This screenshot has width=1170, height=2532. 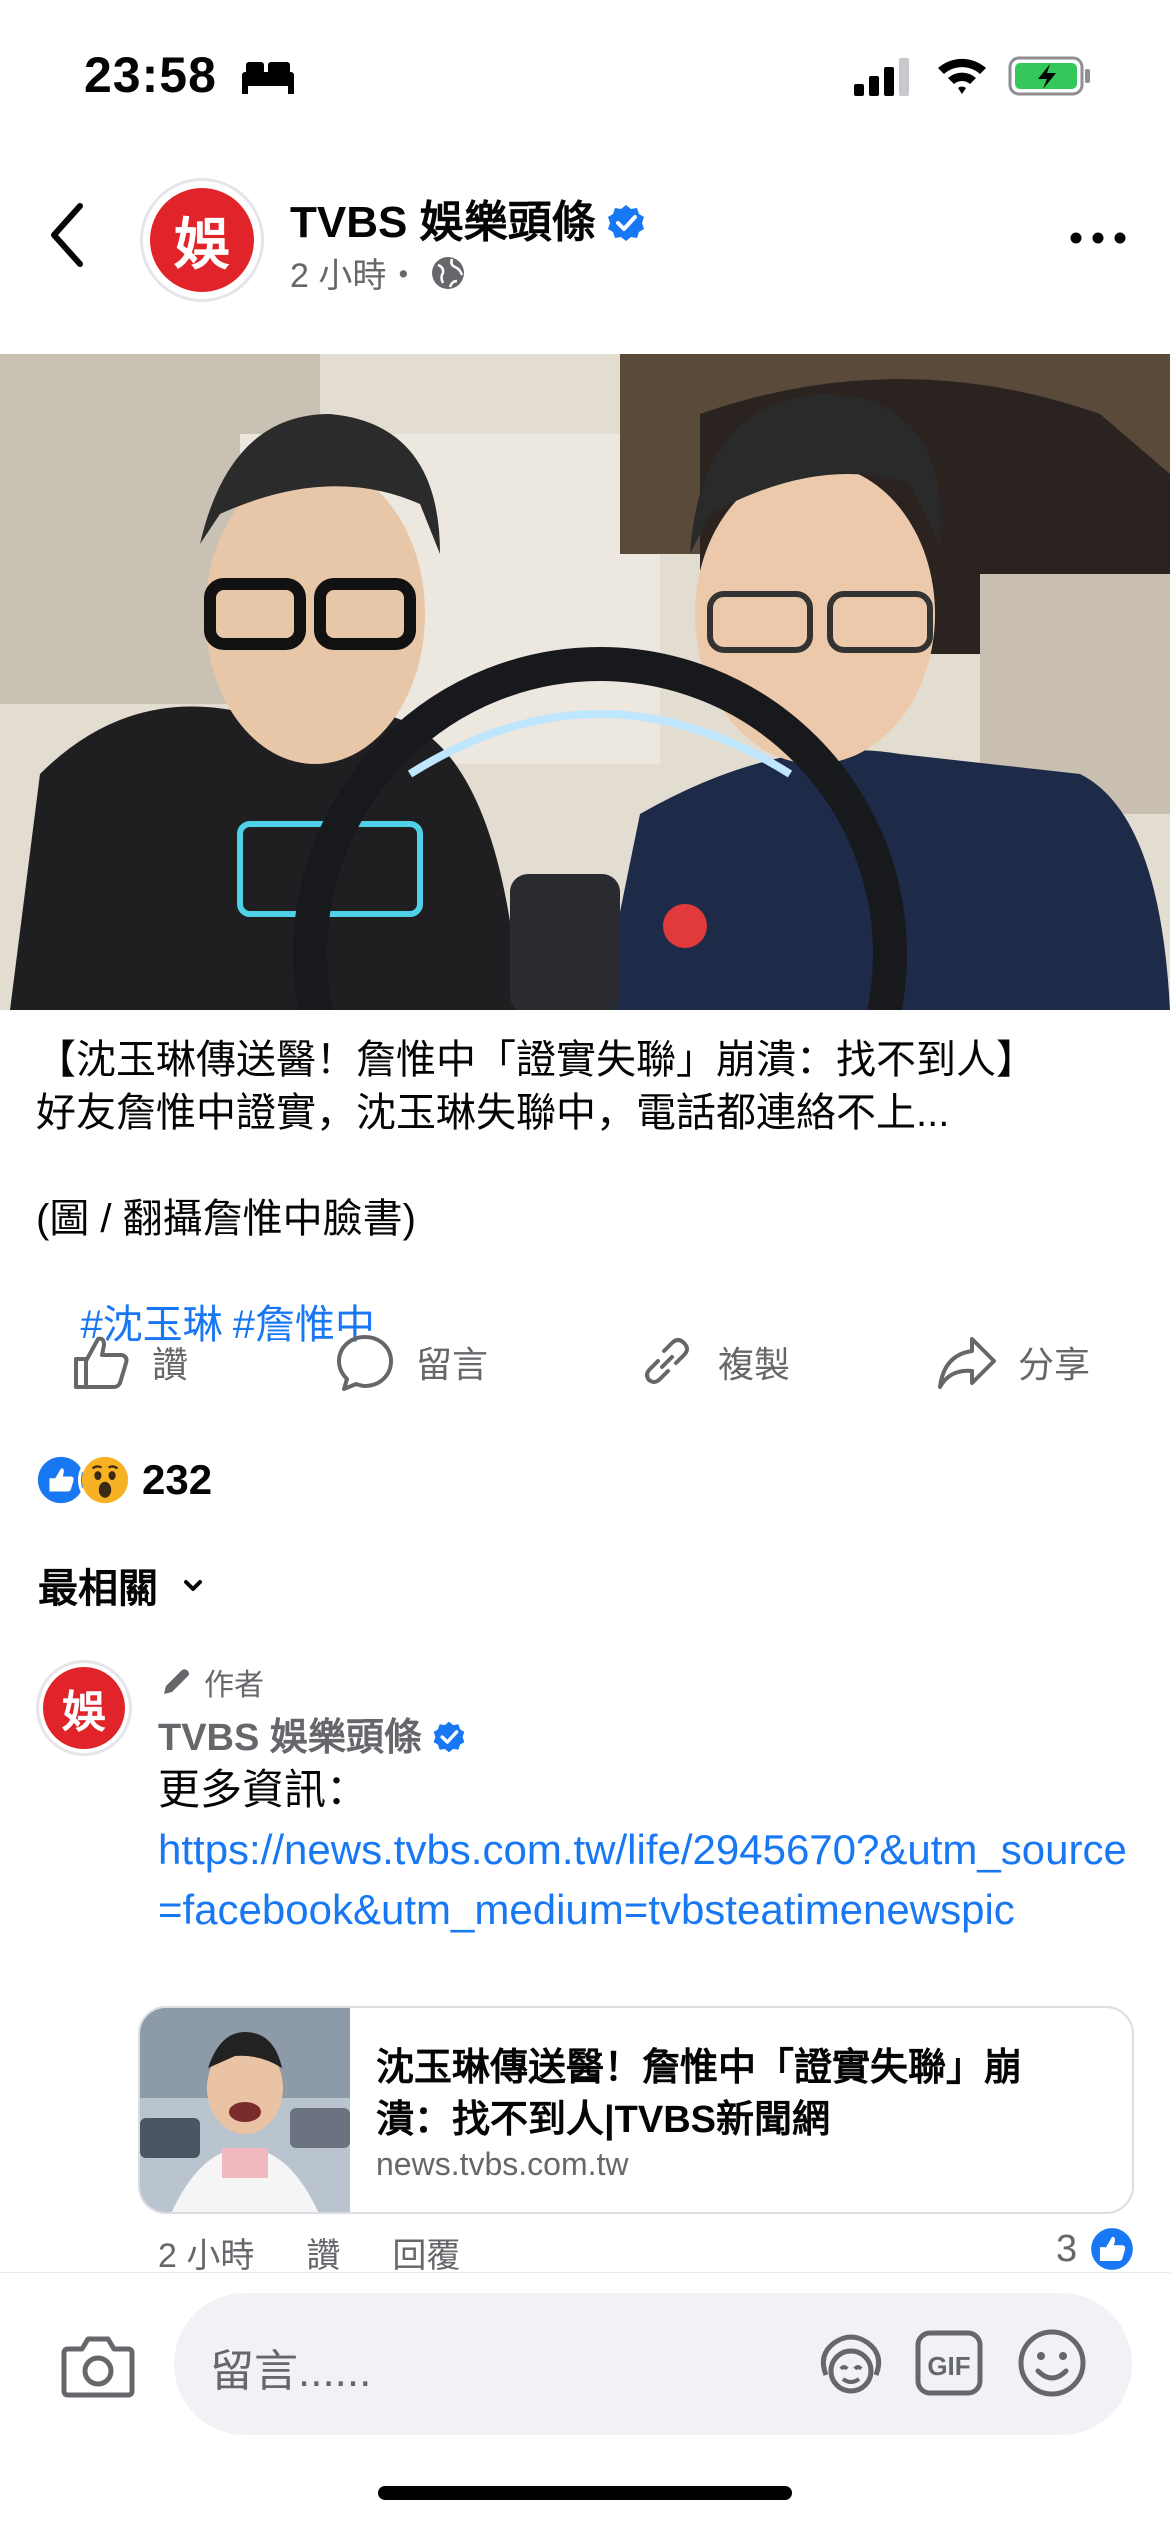 I want to click on copy-button-label: 複製, so click(x=754, y=1364).